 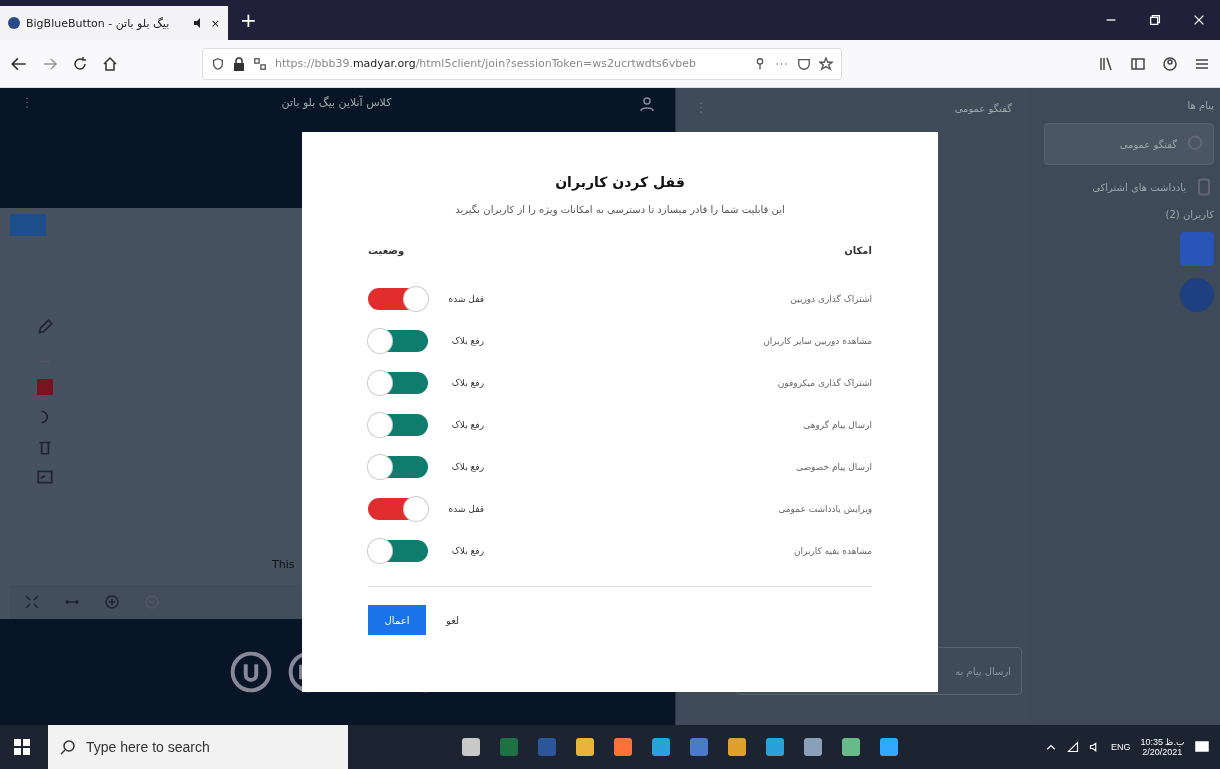 What do you see at coordinates (239, 63) in the screenshot?
I see `padlock-icon` at bounding box center [239, 63].